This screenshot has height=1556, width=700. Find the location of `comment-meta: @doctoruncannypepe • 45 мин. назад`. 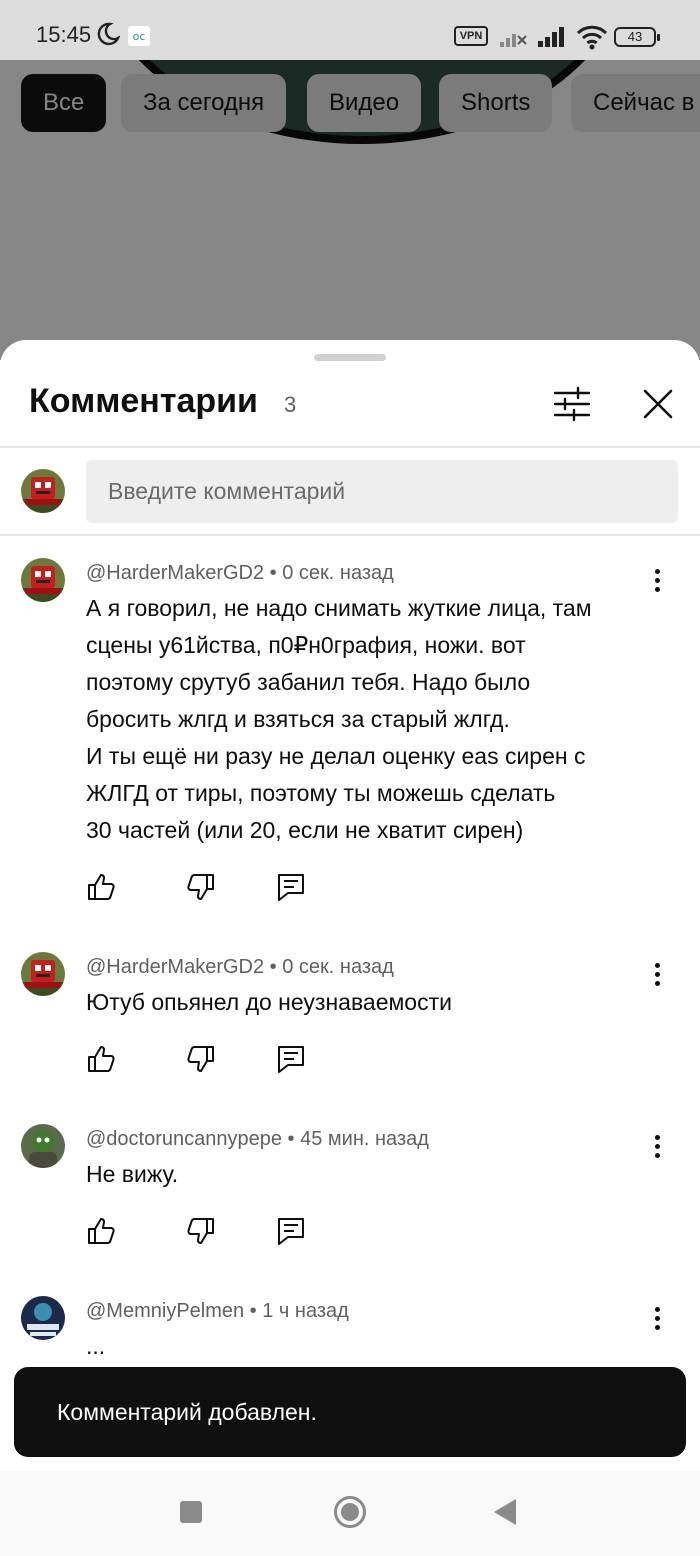

comment-meta: @doctoruncannypepe • 45 мин. назад is located at coordinates (257, 1139).